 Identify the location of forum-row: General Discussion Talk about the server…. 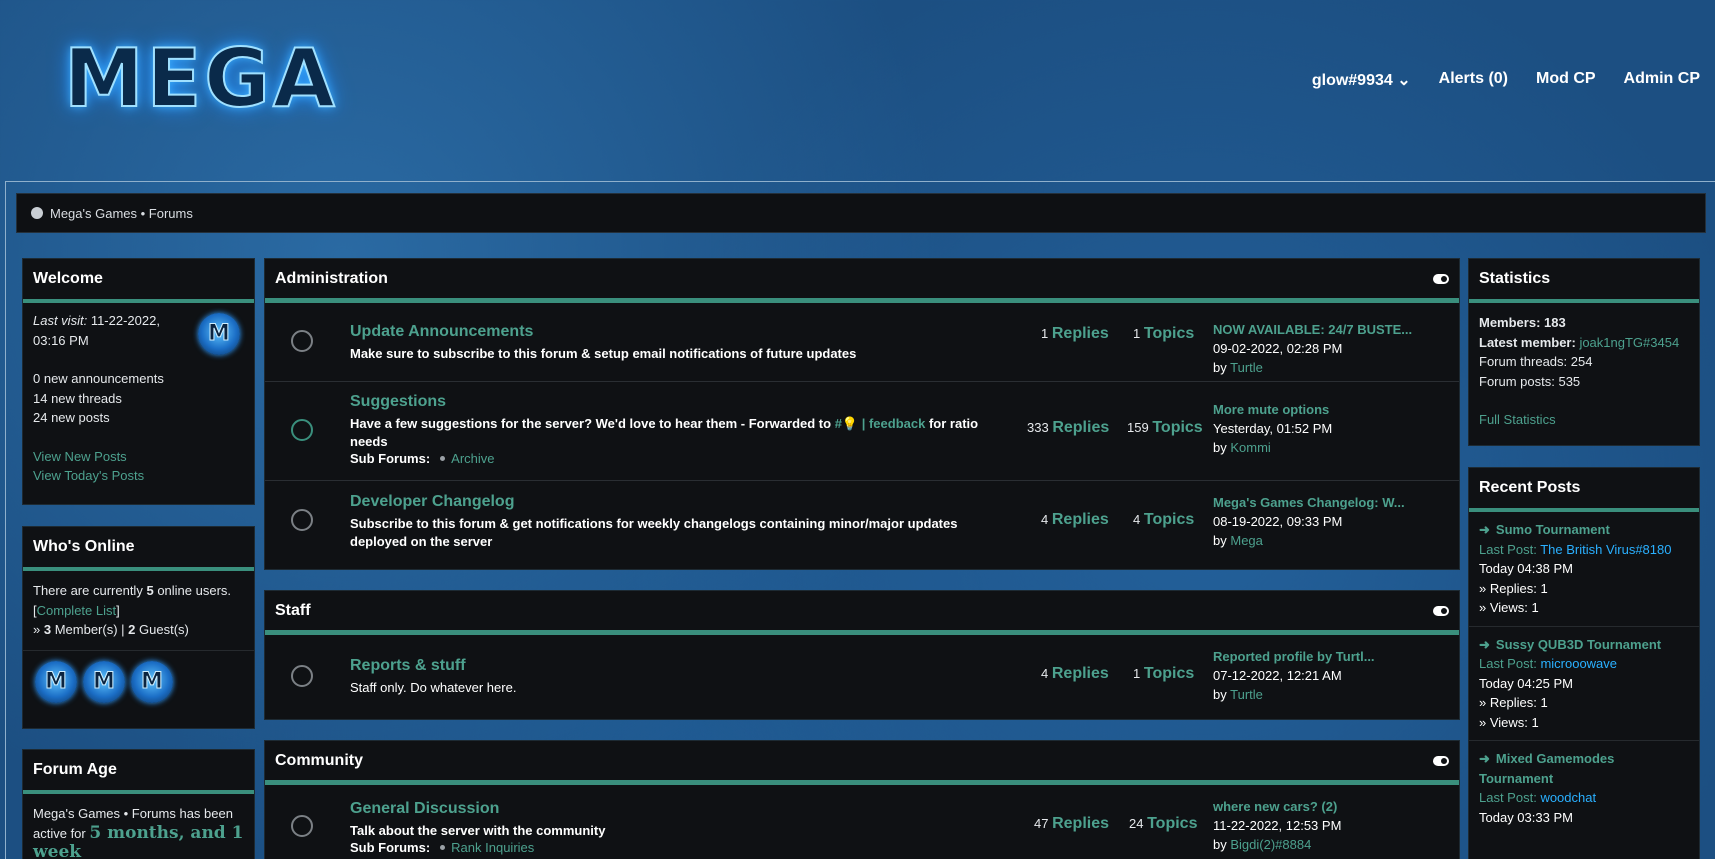
(862, 822).